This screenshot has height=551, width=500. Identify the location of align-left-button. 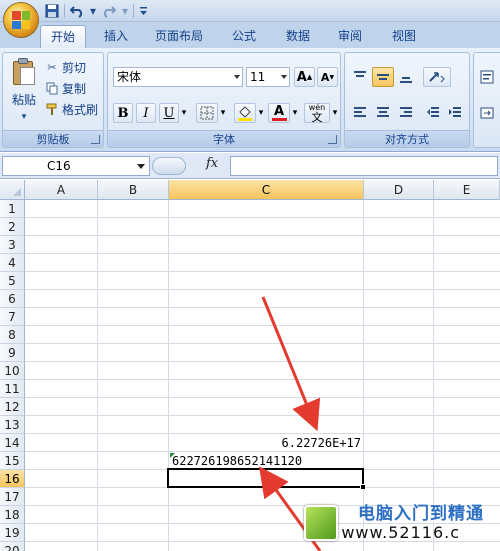
(360, 113).